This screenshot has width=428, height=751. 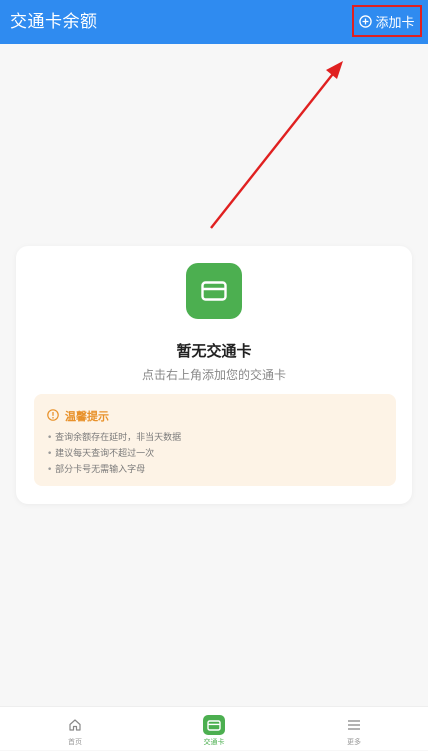 I want to click on empty-title: 暂无交通卡, so click(x=214, y=351).